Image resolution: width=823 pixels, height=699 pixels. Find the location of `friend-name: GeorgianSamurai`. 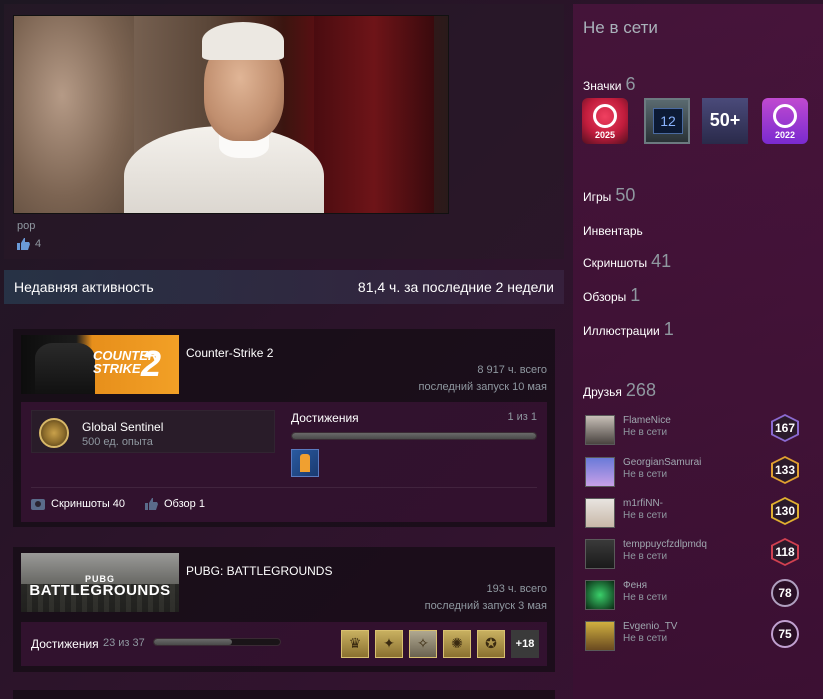

friend-name: GeorgianSamurai is located at coordinates (662, 462).